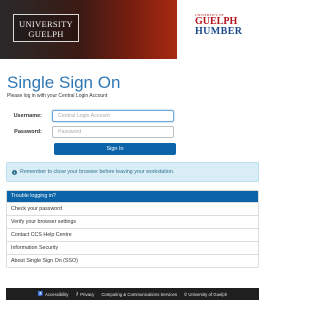 The image size is (320, 311). Describe the element at coordinates (139, 294) in the screenshot. I see `footer-link-ccs: Computing & Communications Services` at that location.